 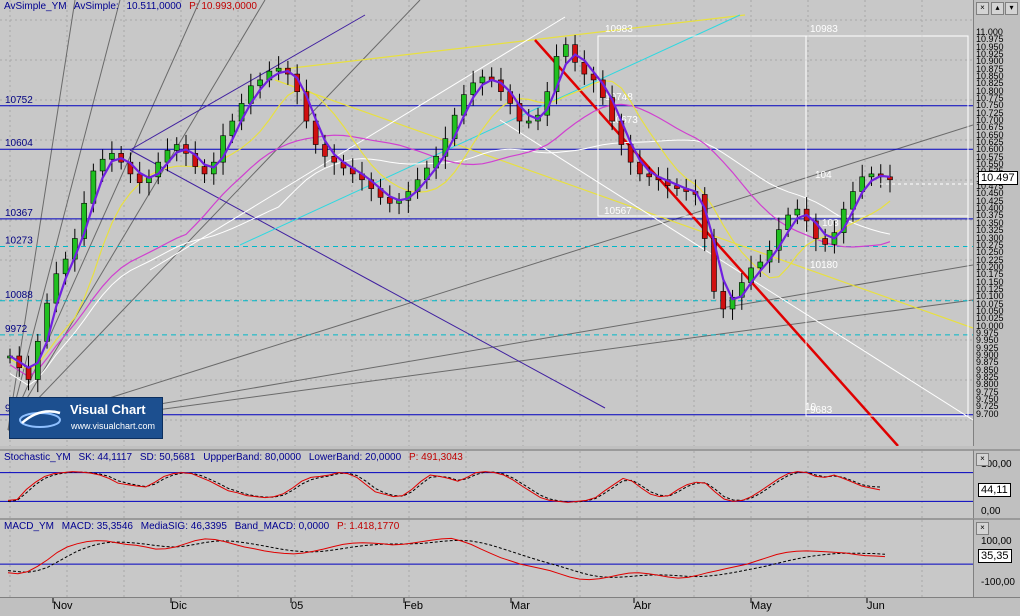 I want to click on macd-price: P: 1.418,1770, so click(x=368, y=526).